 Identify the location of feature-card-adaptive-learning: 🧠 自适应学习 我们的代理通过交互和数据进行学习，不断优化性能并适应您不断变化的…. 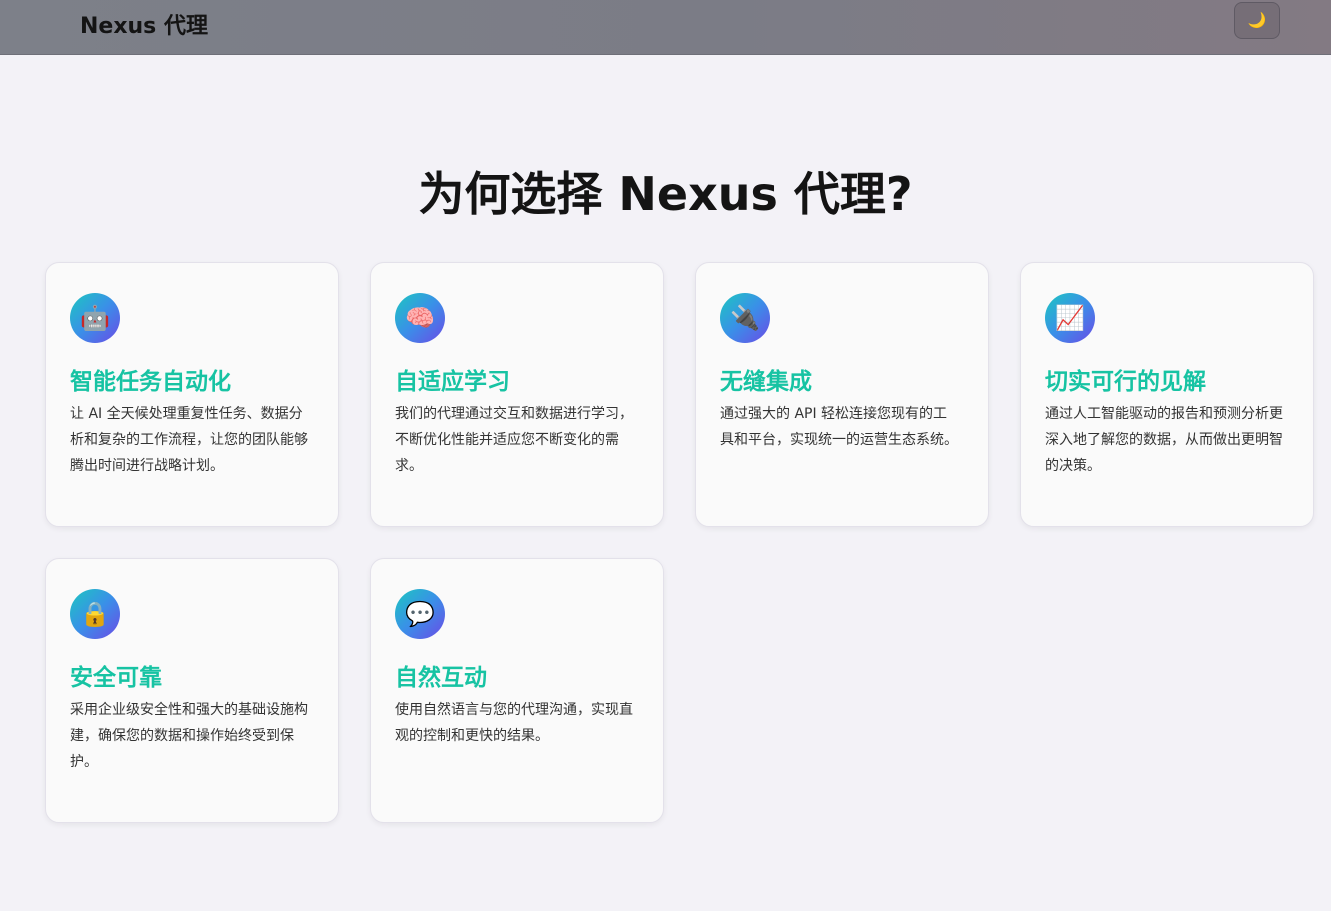
(517, 394).